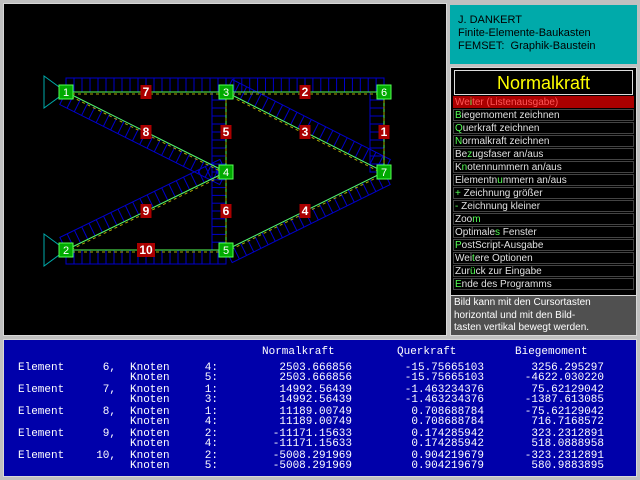  I want to click on program-name-label: Finite-Elemente-Baukasten, so click(524, 33).